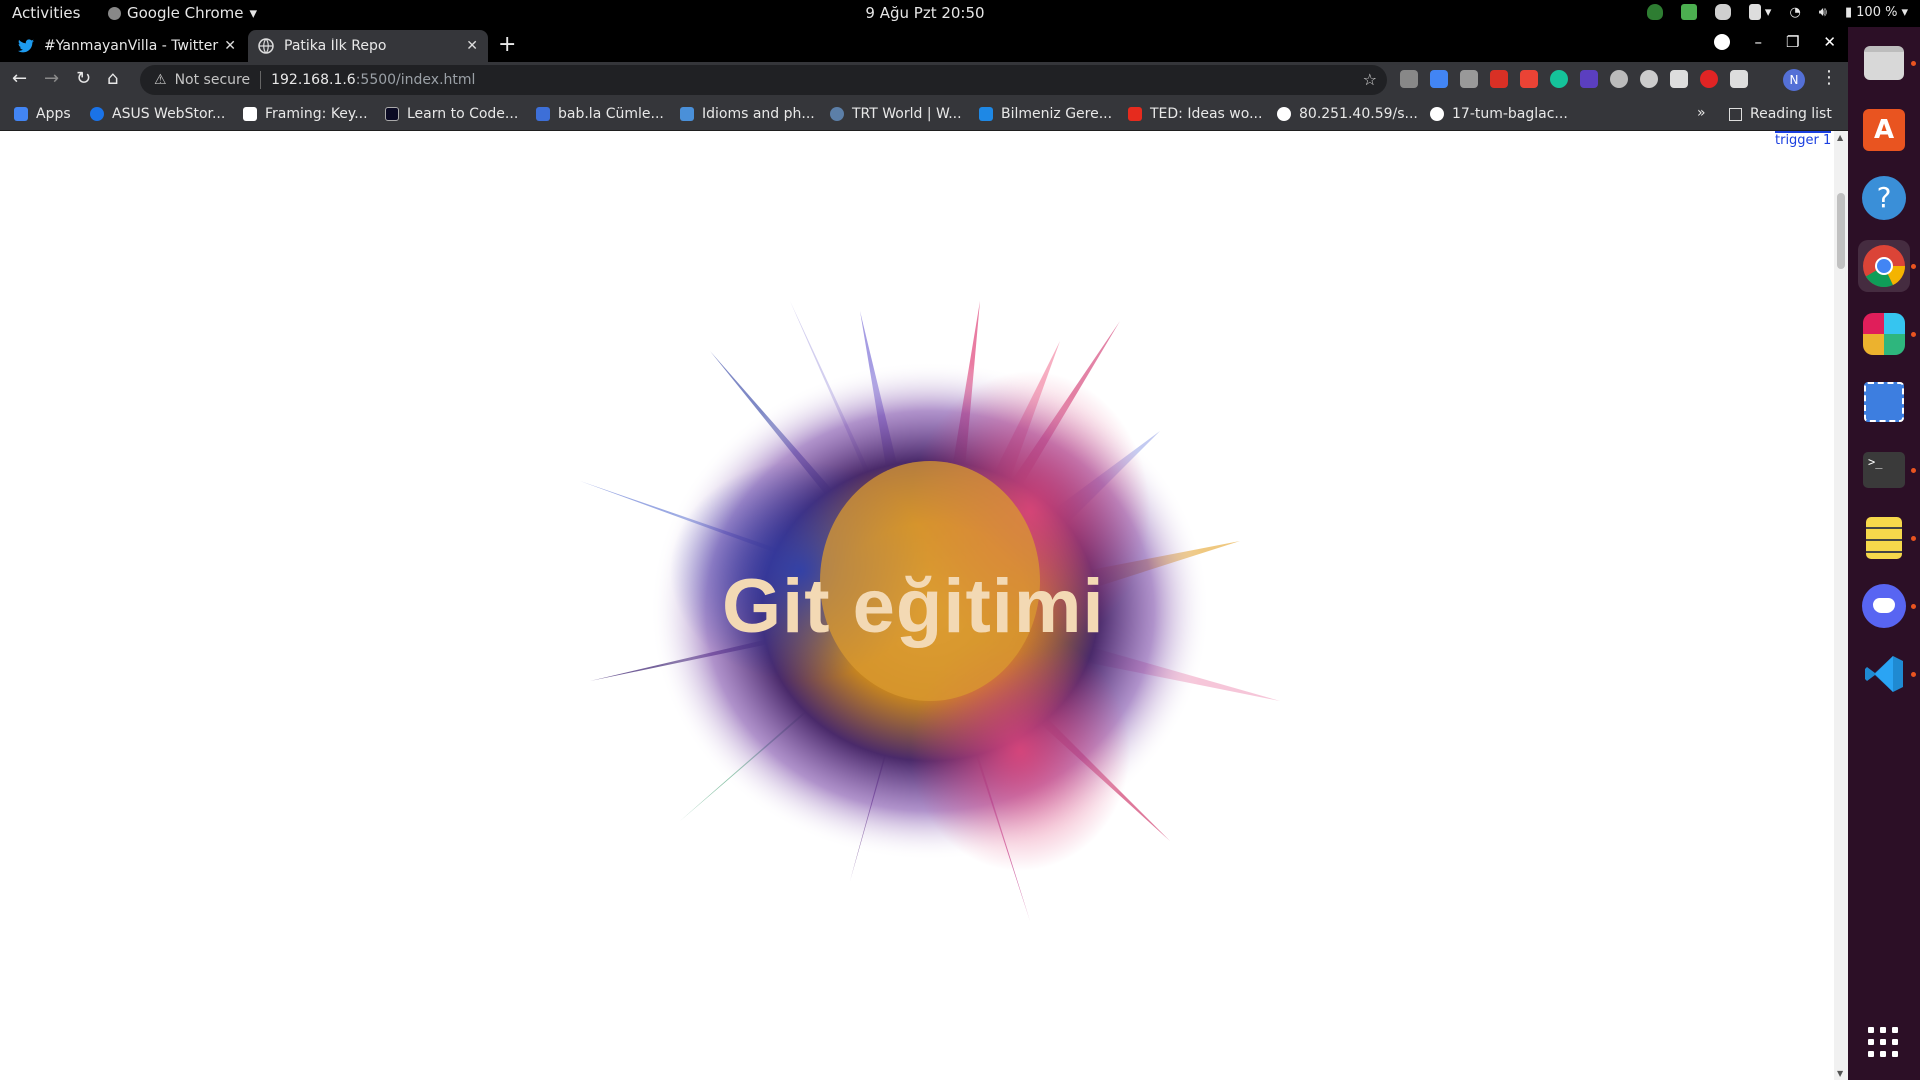 This screenshot has height=1080, width=1920. I want to click on chrome-icon, so click(1884, 266).